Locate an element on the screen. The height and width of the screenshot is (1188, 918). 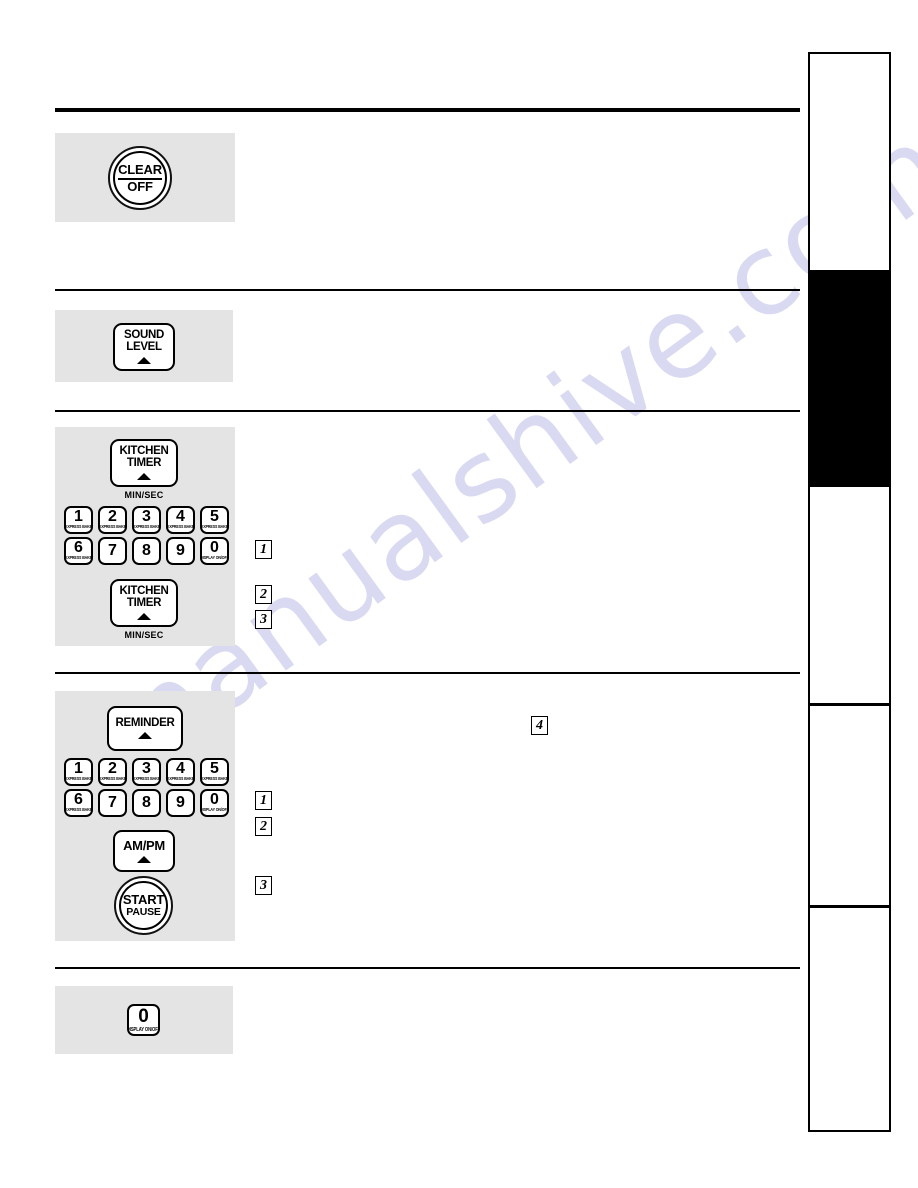
kitchen-timer-button-top: KITCHEN TIMER is located at coordinates (144, 463).